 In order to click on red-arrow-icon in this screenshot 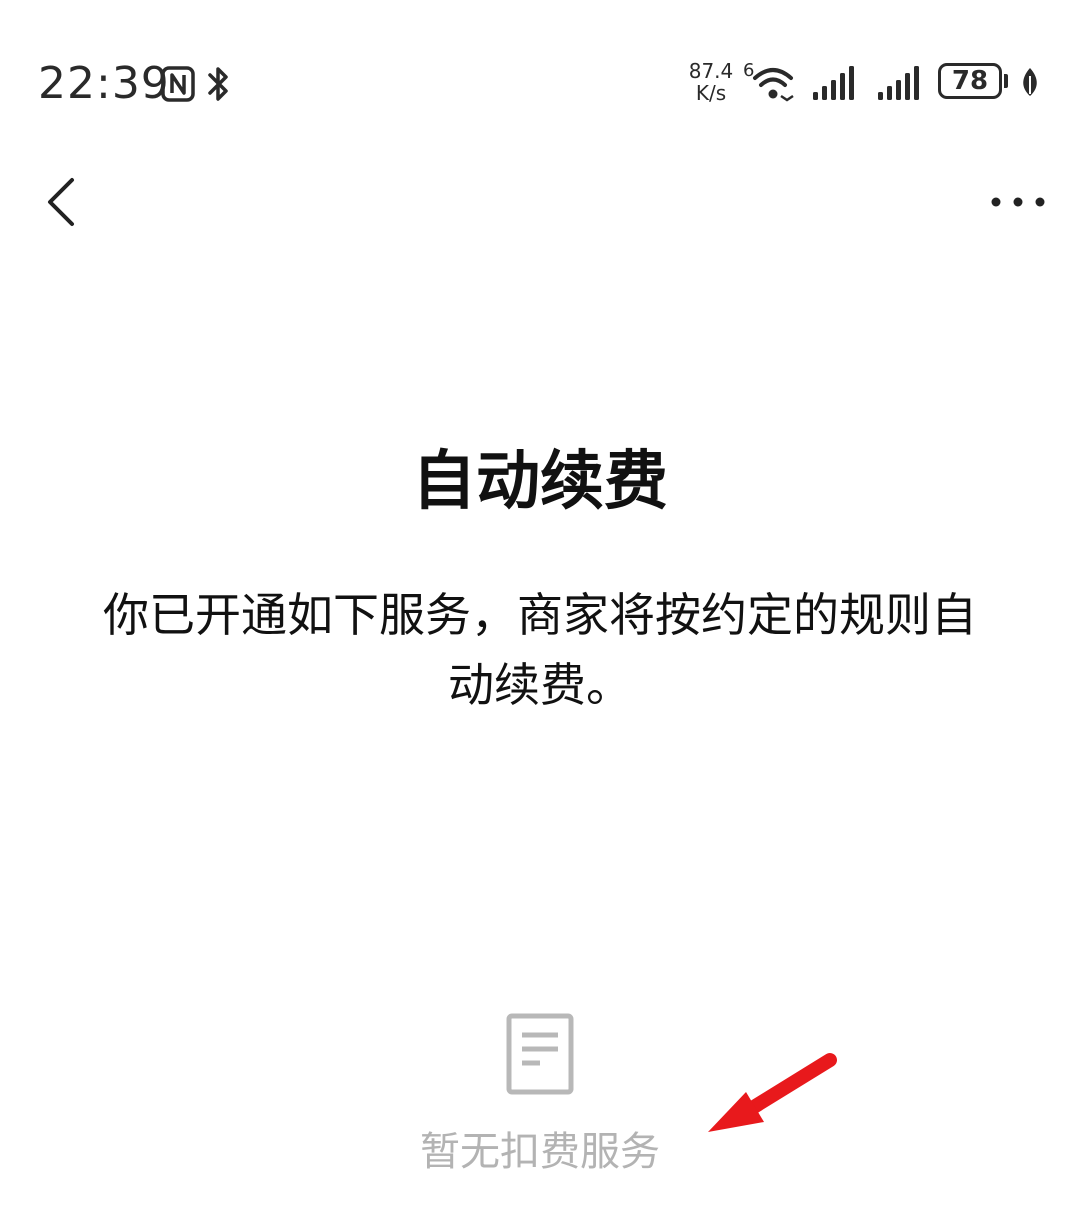, I will do `click(772, 1092)`.